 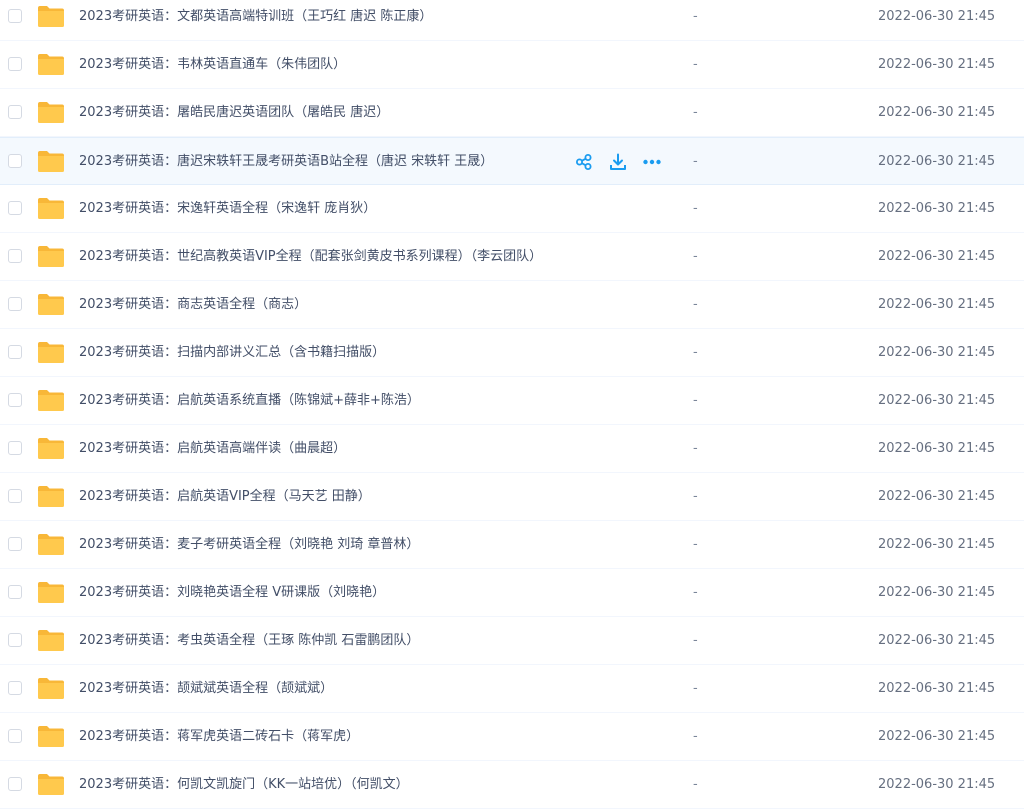 I want to click on file-name: 2023考研英语：颉斌斌英语全程（颉斌斌）, so click(x=206, y=689).